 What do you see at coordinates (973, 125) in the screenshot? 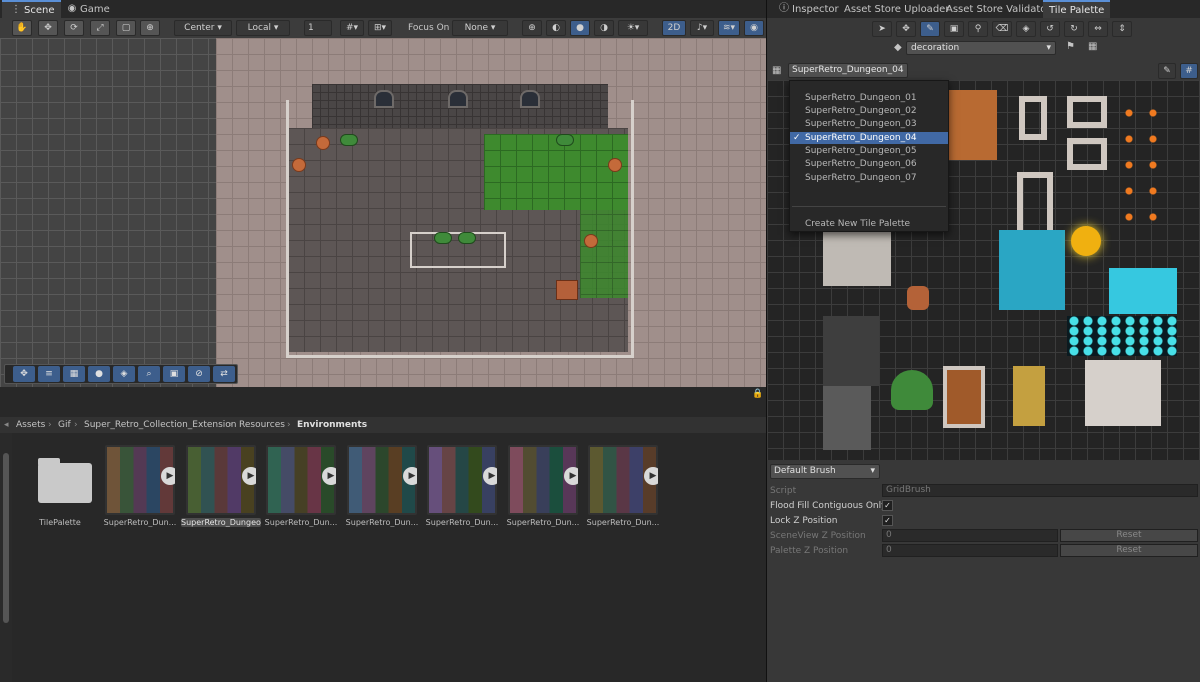
I see `tile-brick-floor` at bounding box center [973, 125].